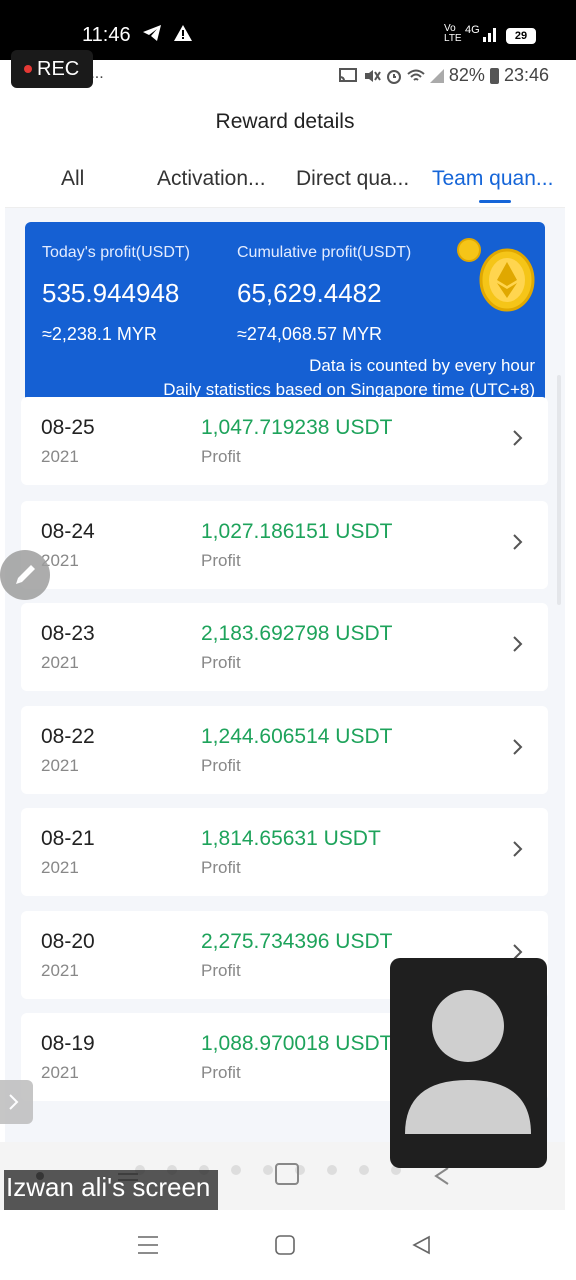  Describe the element at coordinates (284, 441) in the screenshot. I see `record-row: 08-25 2021 1,047.719238 USDT Profit` at that location.